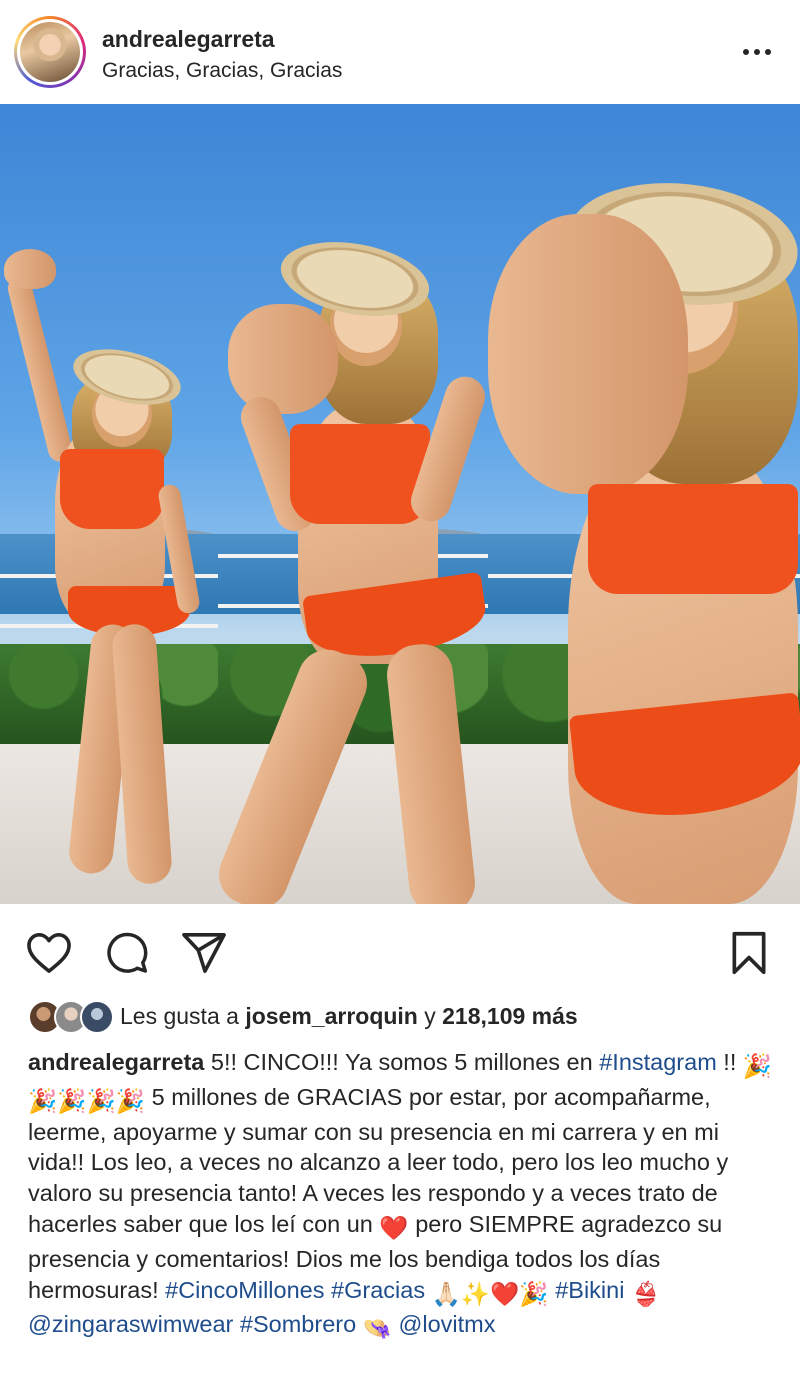  What do you see at coordinates (446, 1293) in the screenshot?
I see `praying-hands-icon: 🙏🏻` at bounding box center [446, 1293].